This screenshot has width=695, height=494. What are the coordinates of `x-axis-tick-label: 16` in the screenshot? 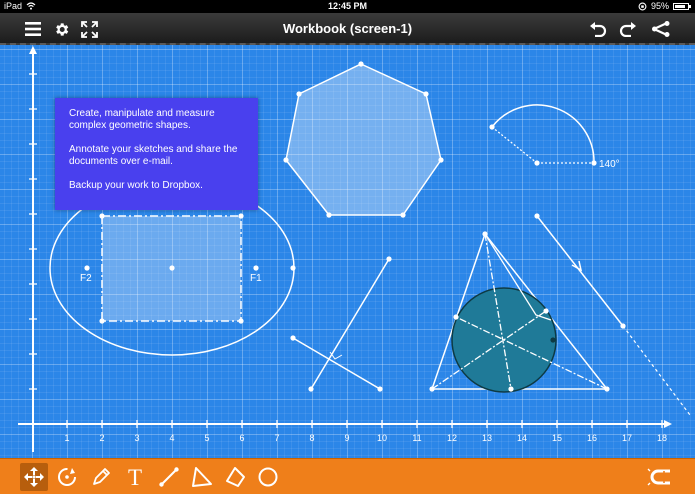 It's located at (592, 438).